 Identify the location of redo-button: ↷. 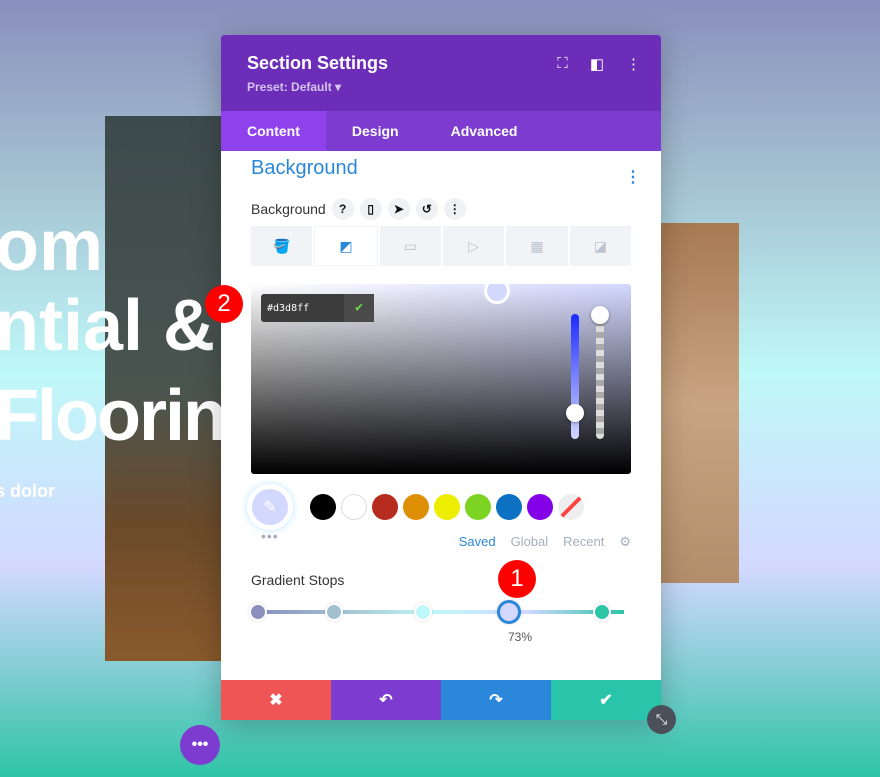
(496, 700).